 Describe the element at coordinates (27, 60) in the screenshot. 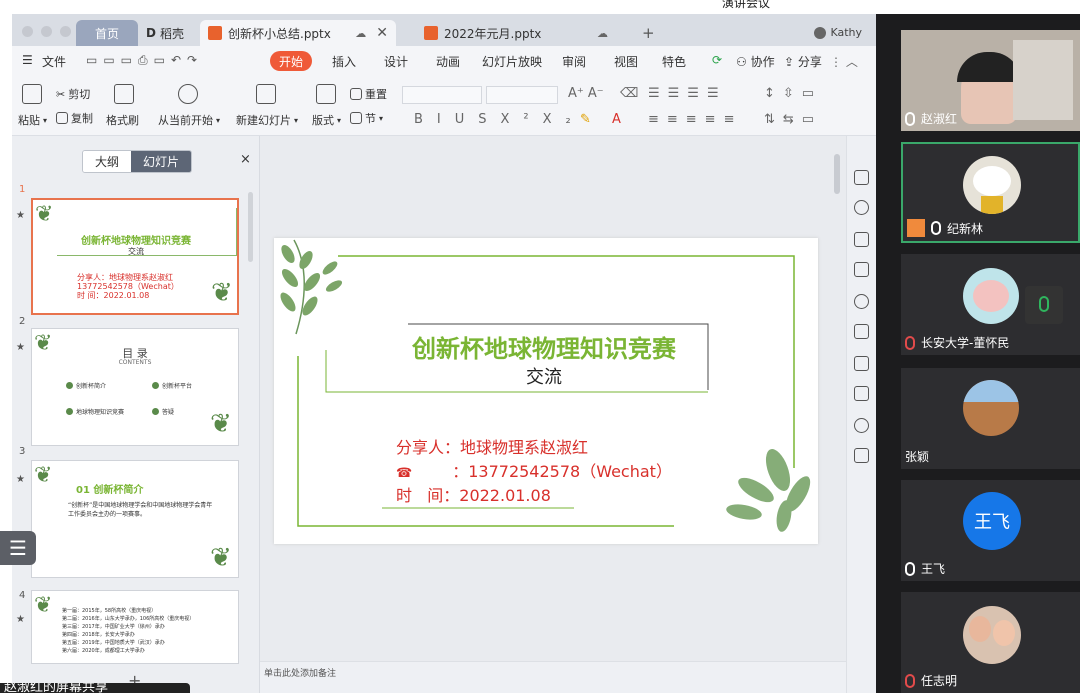

I see `hamburger-icon: ☰` at that location.